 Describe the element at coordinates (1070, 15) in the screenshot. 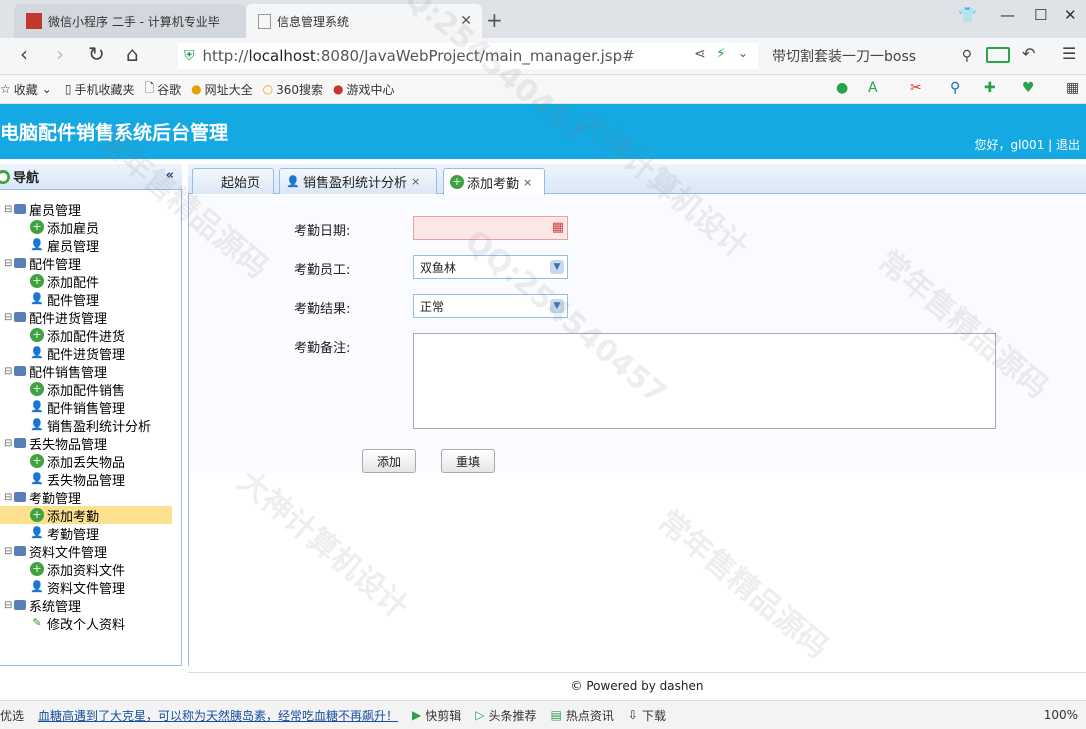

I see `window-close-icon: ✕` at that location.